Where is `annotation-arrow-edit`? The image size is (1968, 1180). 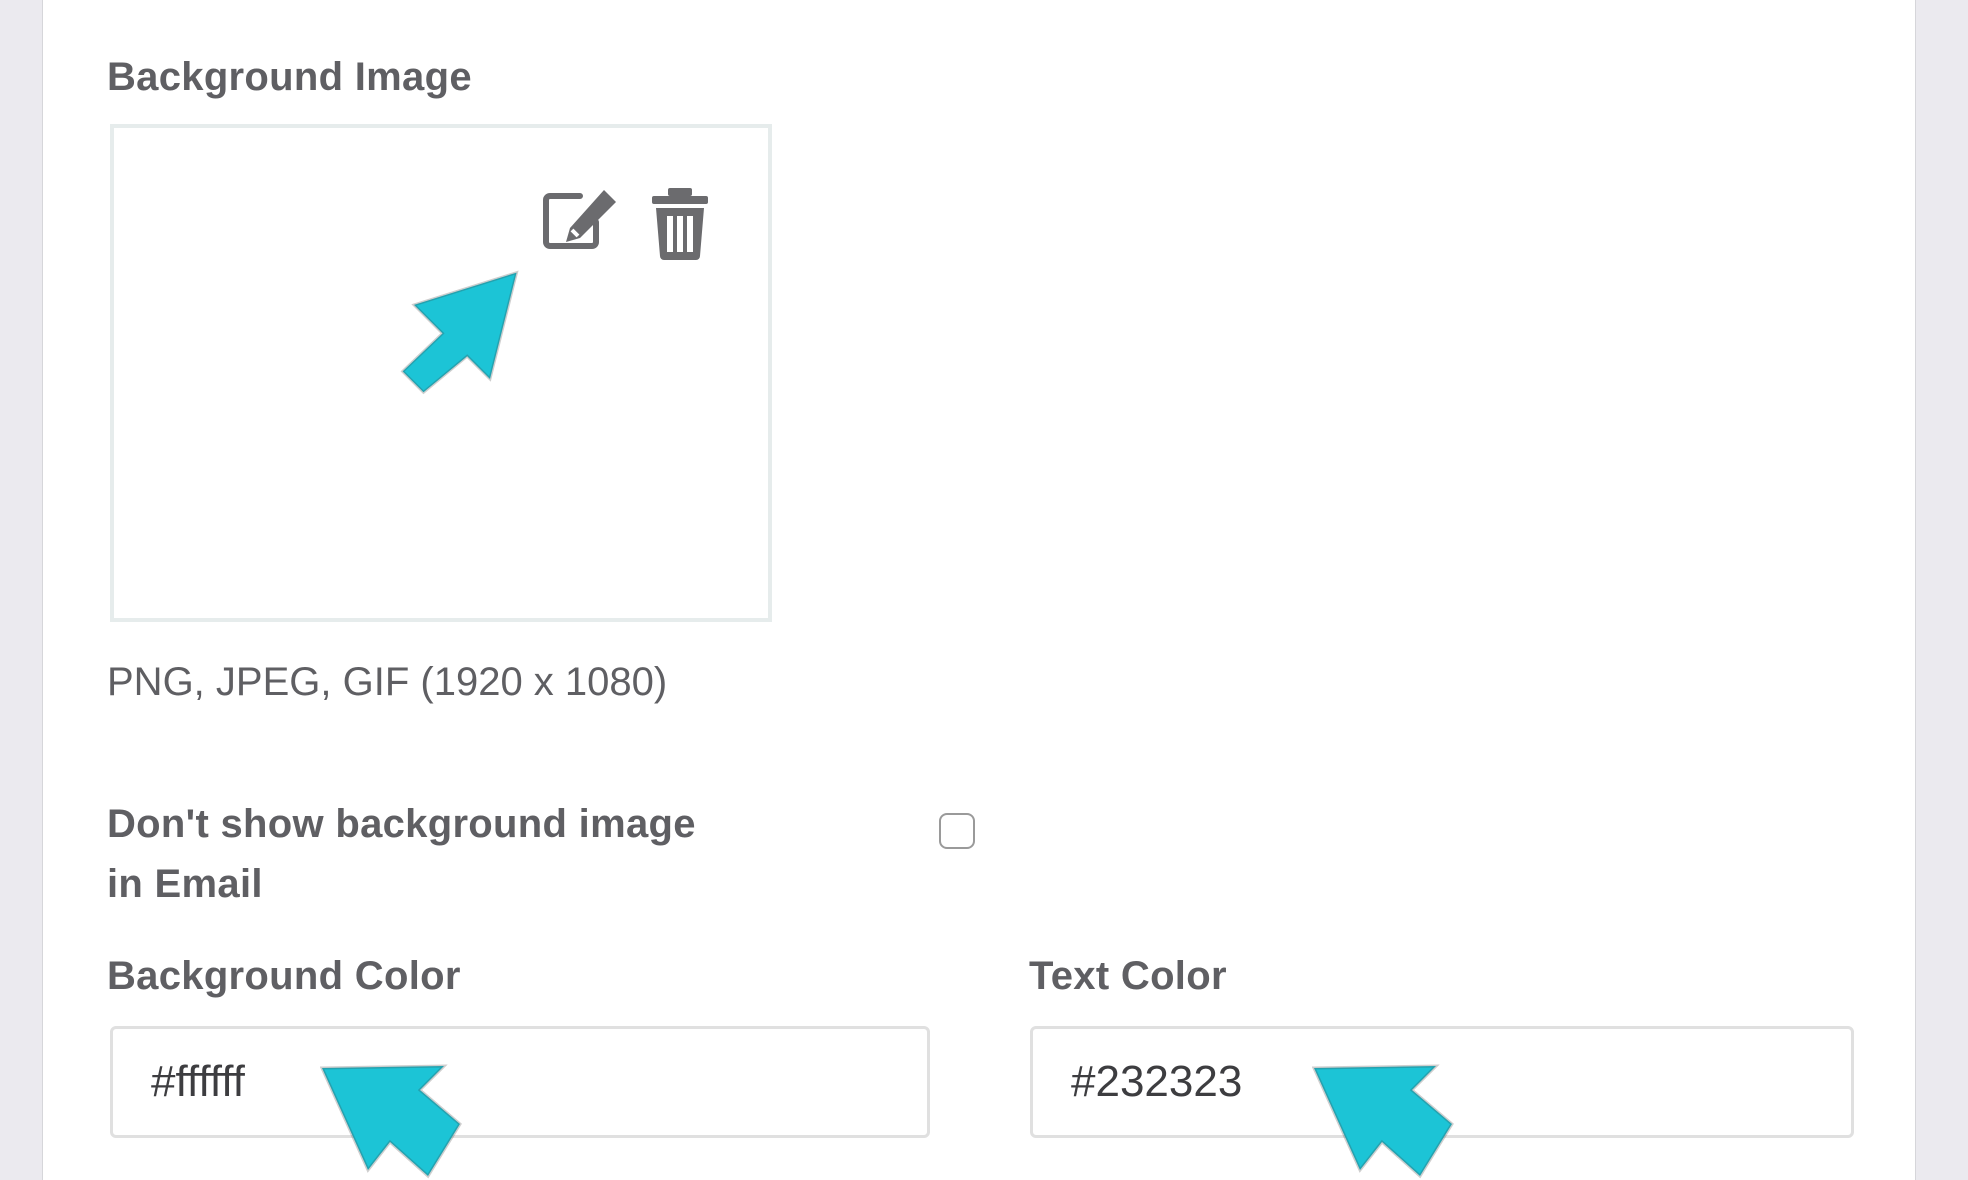 annotation-arrow-edit is located at coordinates (459, 332).